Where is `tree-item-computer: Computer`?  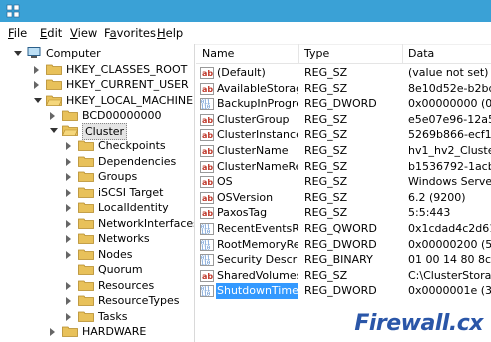 tree-item-computer: Computer is located at coordinates (97, 53).